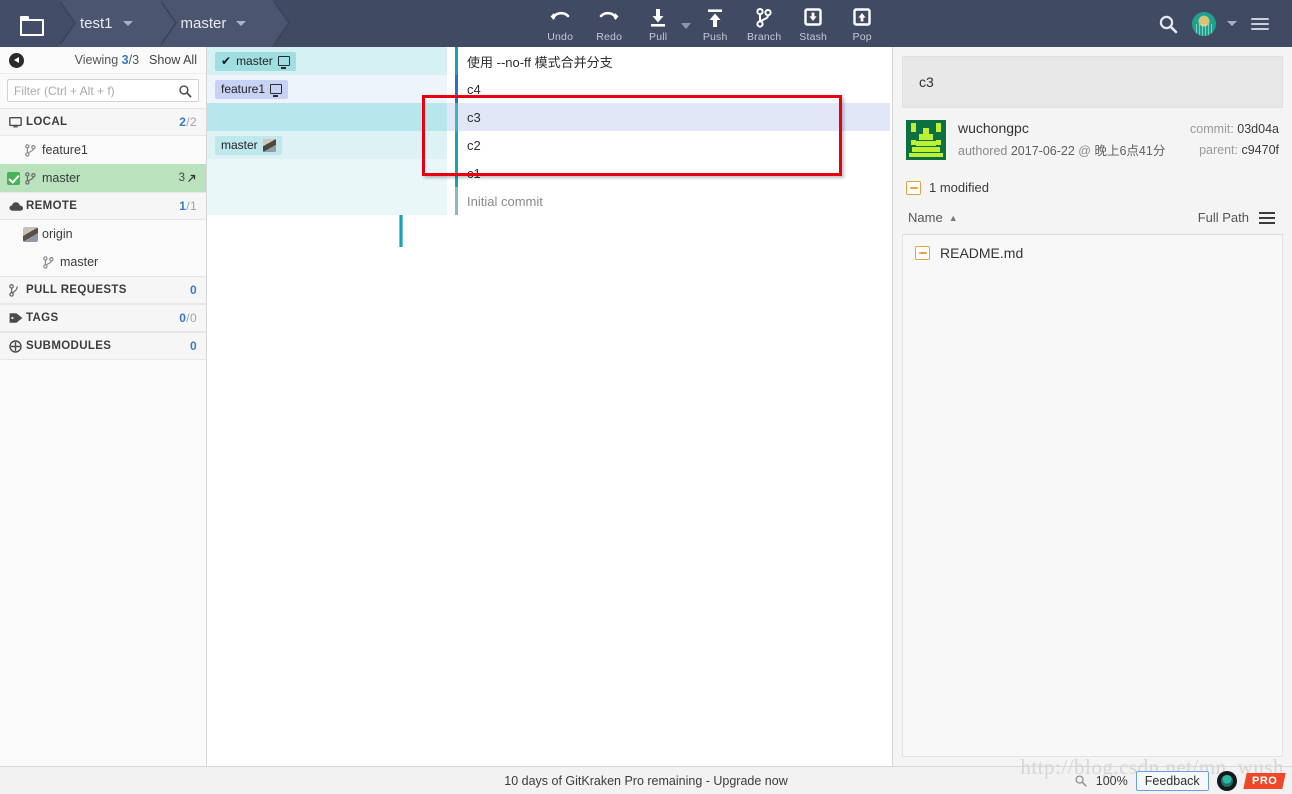 The image size is (1292, 794). What do you see at coordinates (30, 234) in the screenshot?
I see `remote-avatar-icon` at bounding box center [30, 234].